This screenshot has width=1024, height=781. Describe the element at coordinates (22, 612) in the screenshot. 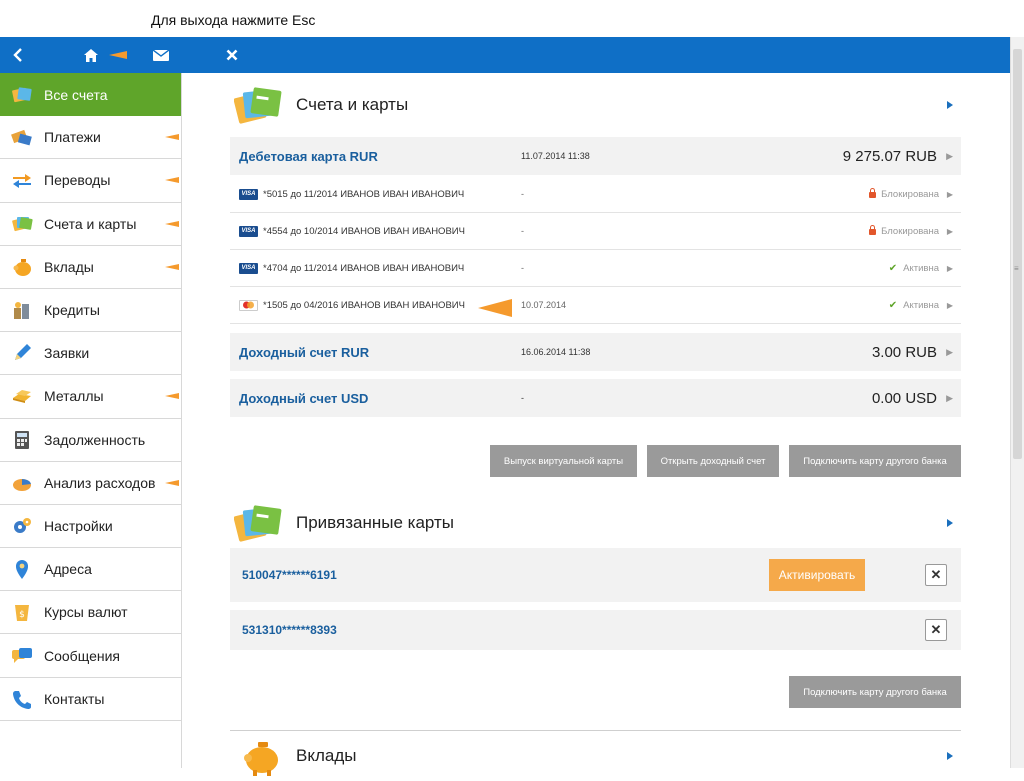

I see `currency-rates-icon: $` at that location.